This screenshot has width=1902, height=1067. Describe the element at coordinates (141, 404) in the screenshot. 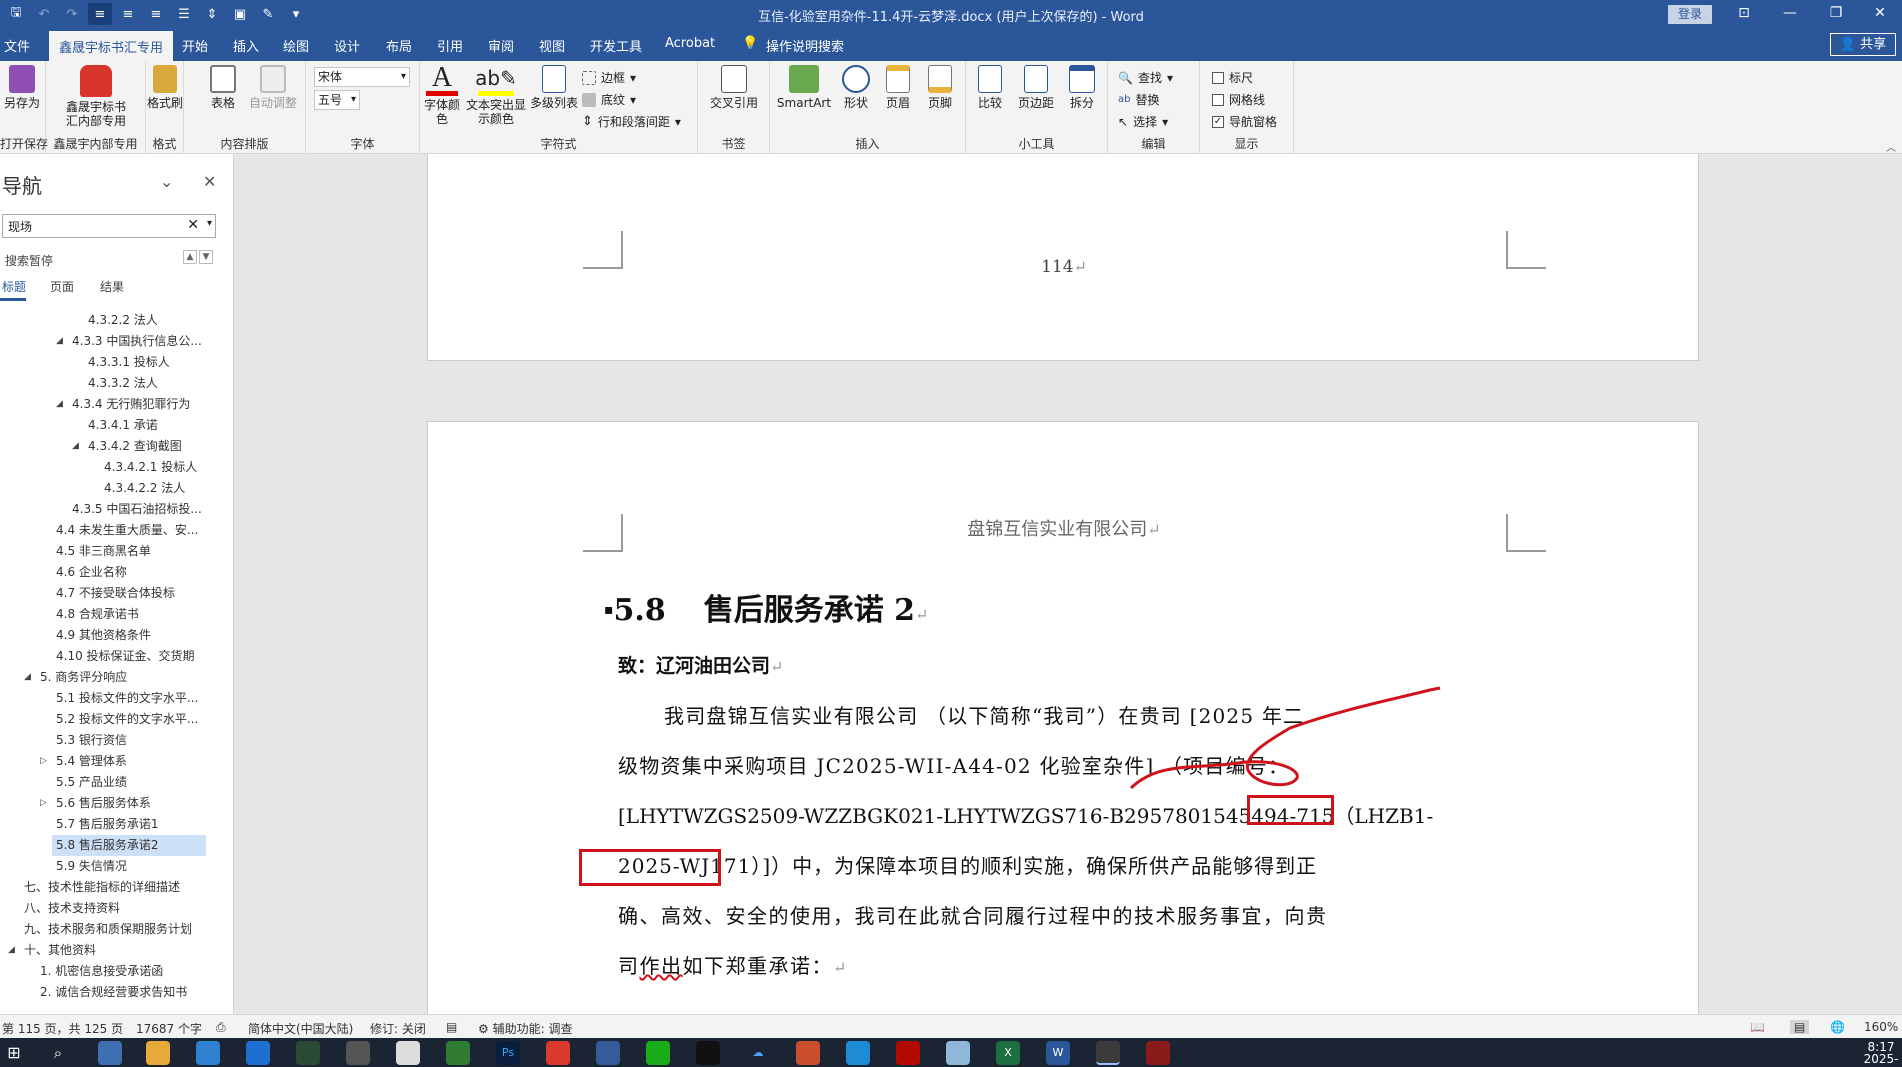

I see `nav-heading-item: ◢ 4.3.4 无行贿犯罪行为` at that location.